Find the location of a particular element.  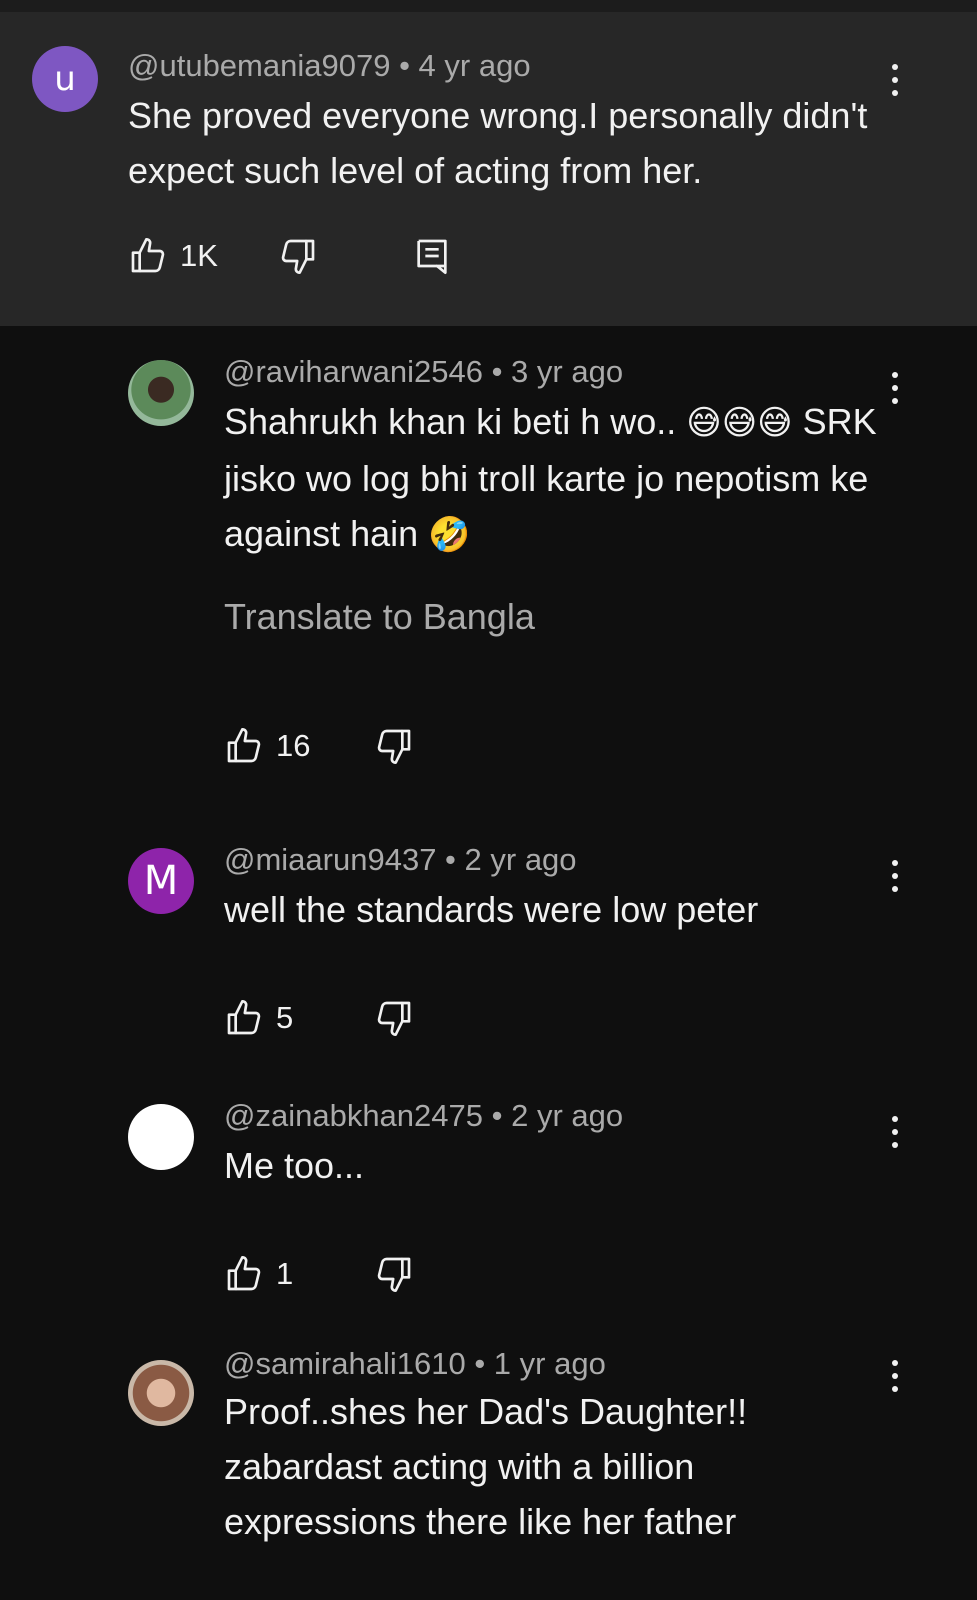

comment-meta: @raviharwani2546 • 3 yr ago is located at coordinates (423, 372).